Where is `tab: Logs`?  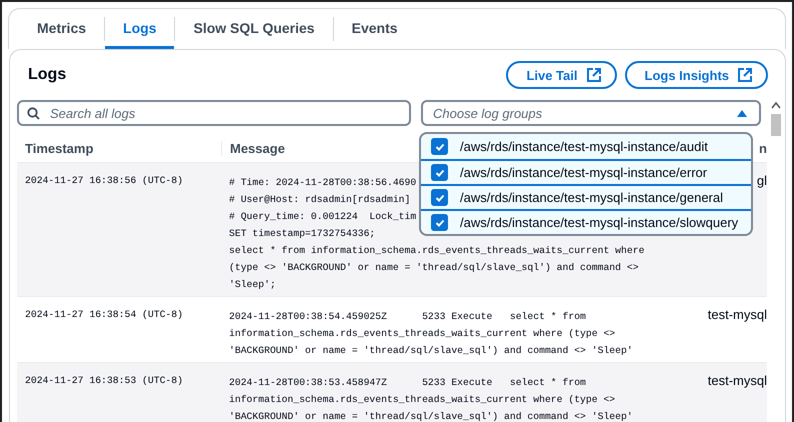
tab: Logs is located at coordinates (139, 29).